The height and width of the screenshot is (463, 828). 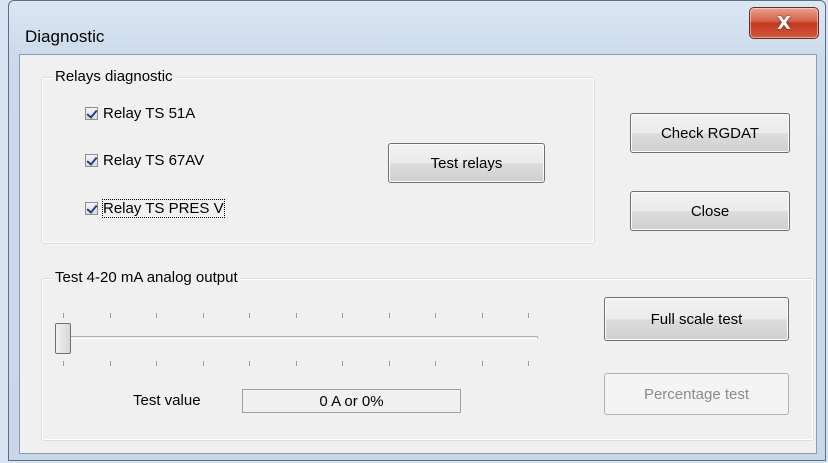 What do you see at coordinates (146, 278) in the screenshot?
I see `analog-output-group-label: Test 4-20 mA analog output` at bounding box center [146, 278].